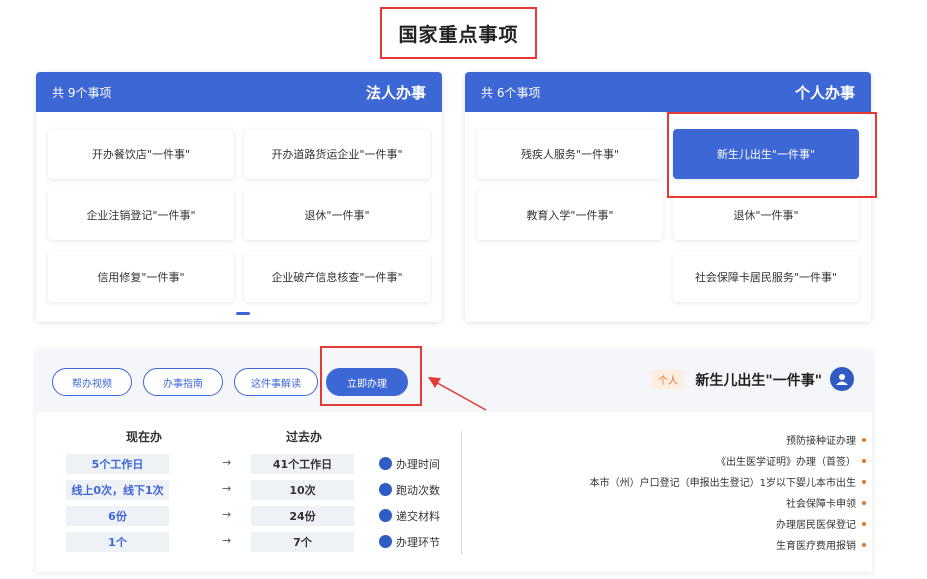  What do you see at coordinates (302, 490) in the screenshot?
I see `compare-before-value: 10次` at bounding box center [302, 490].